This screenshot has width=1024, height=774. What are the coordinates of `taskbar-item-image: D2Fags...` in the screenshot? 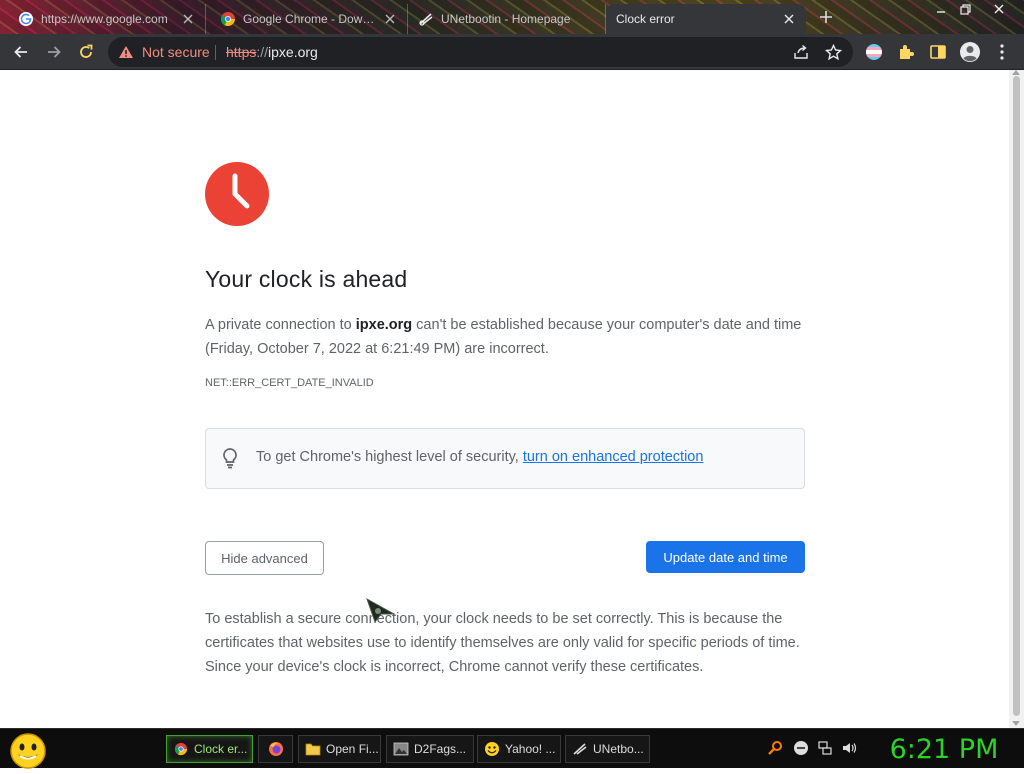 It's located at (430, 749).